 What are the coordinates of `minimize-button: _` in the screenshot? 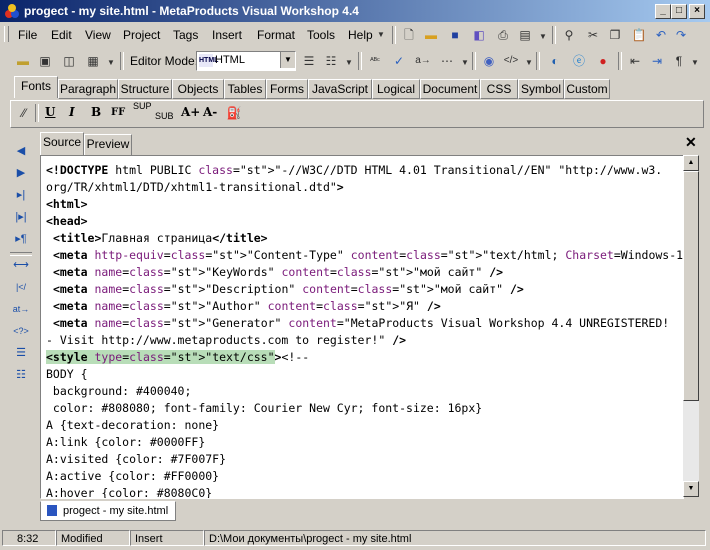 It's located at (663, 11).